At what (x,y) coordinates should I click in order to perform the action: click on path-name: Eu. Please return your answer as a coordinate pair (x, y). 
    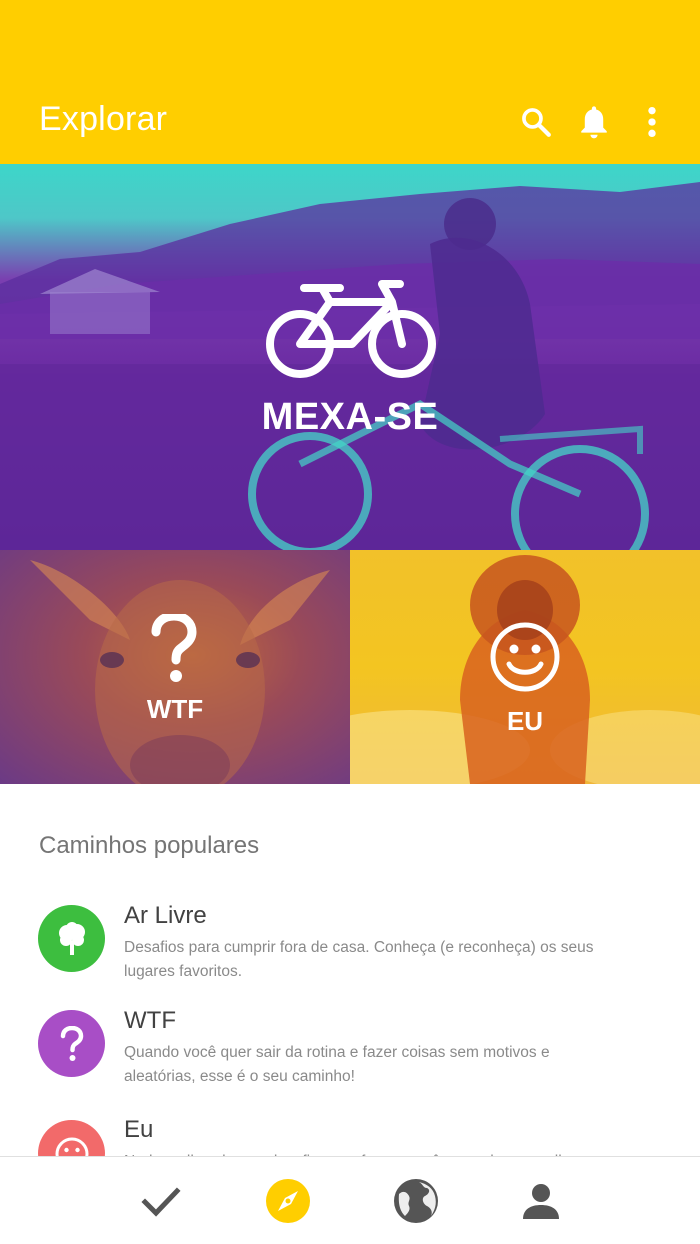
    Looking at the image, I should click on (139, 1129).